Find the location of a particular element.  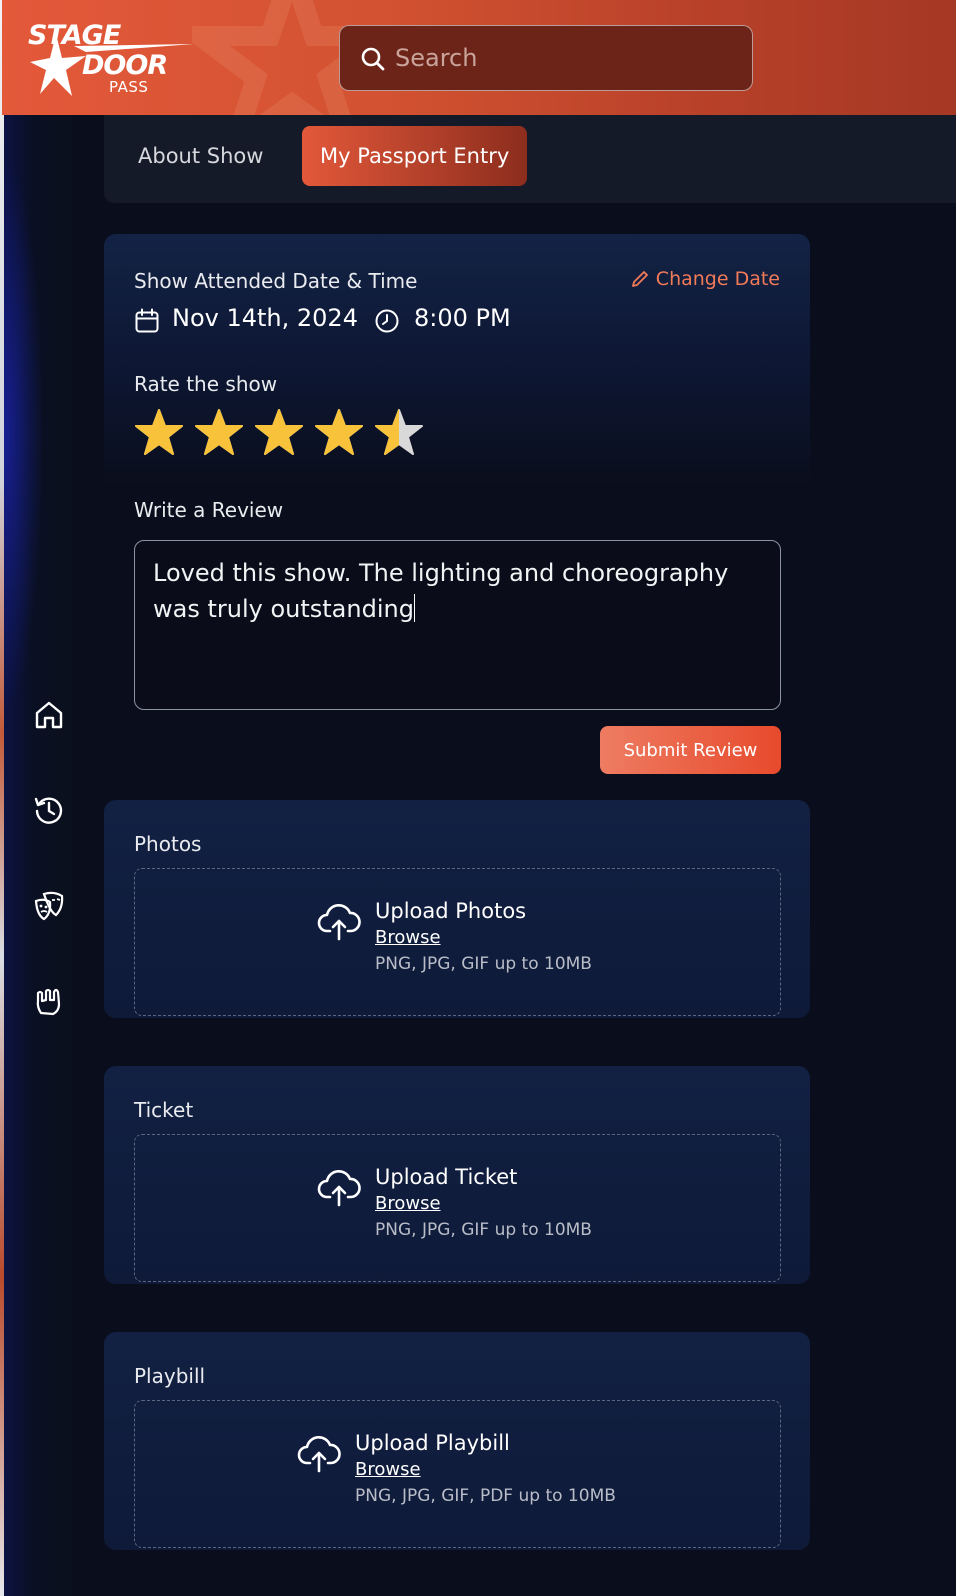

calendar-icon is located at coordinates (147, 320).